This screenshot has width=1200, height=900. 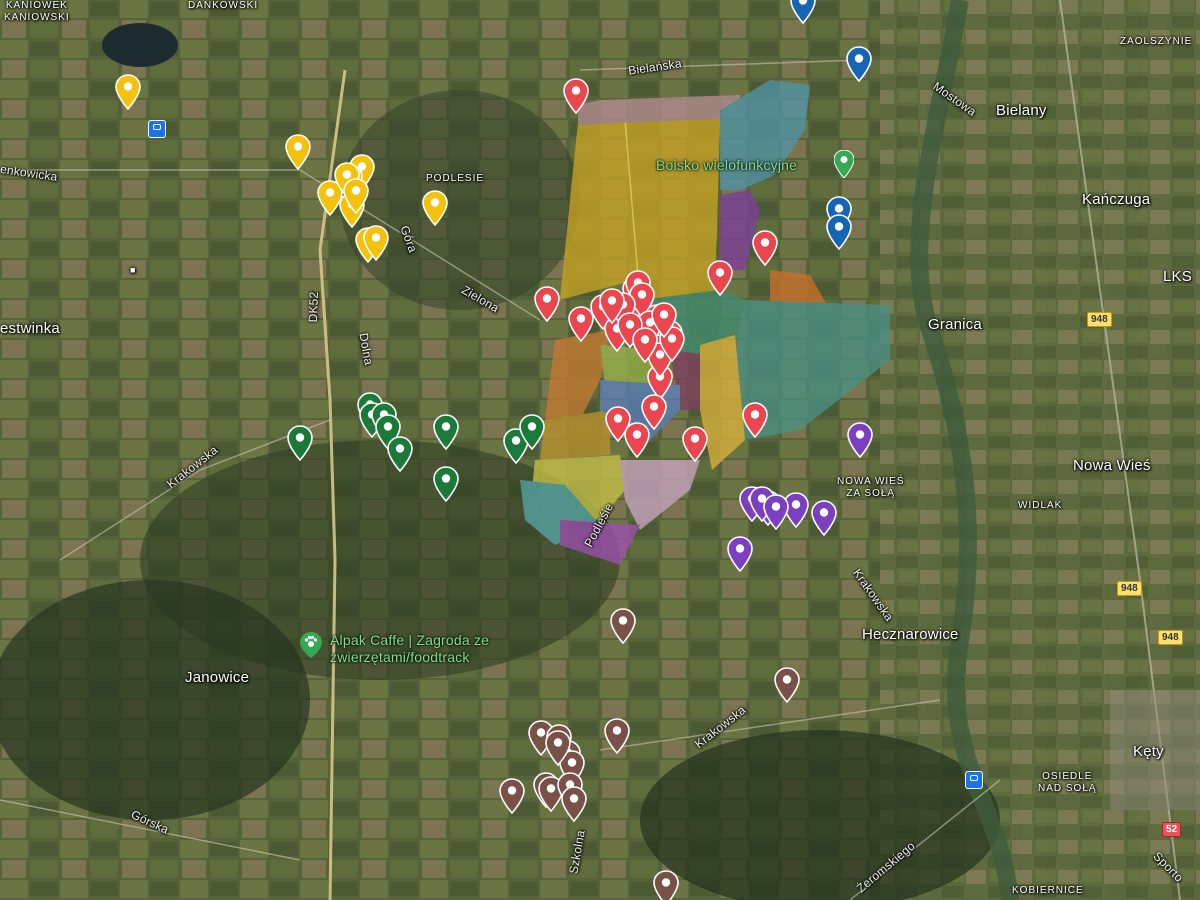 What do you see at coordinates (1116, 199) in the screenshot?
I see `place-label-kanczuga: Kańczuga` at bounding box center [1116, 199].